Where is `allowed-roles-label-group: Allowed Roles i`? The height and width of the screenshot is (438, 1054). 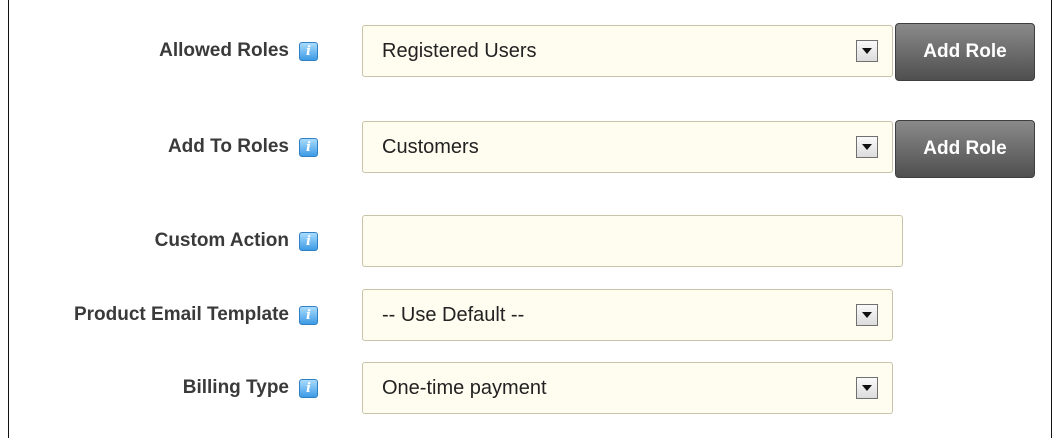 allowed-roles-label-group: Allowed Roles i is located at coordinates (238, 51).